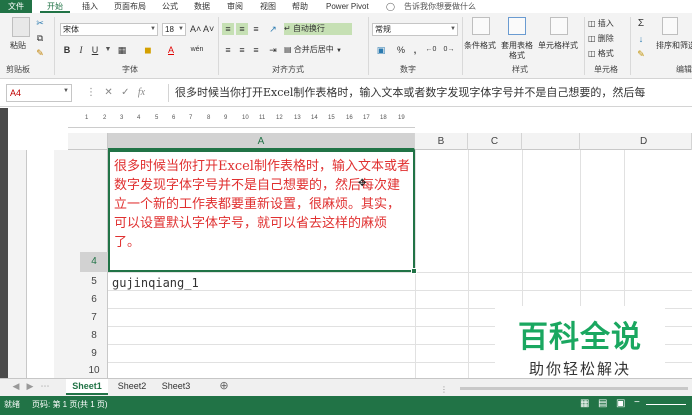 This screenshot has height=415, width=692. What do you see at coordinates (480, 46) in the screenshot?
I see `conditional-format-button: 条件格式` at bounding box center [480, 46].